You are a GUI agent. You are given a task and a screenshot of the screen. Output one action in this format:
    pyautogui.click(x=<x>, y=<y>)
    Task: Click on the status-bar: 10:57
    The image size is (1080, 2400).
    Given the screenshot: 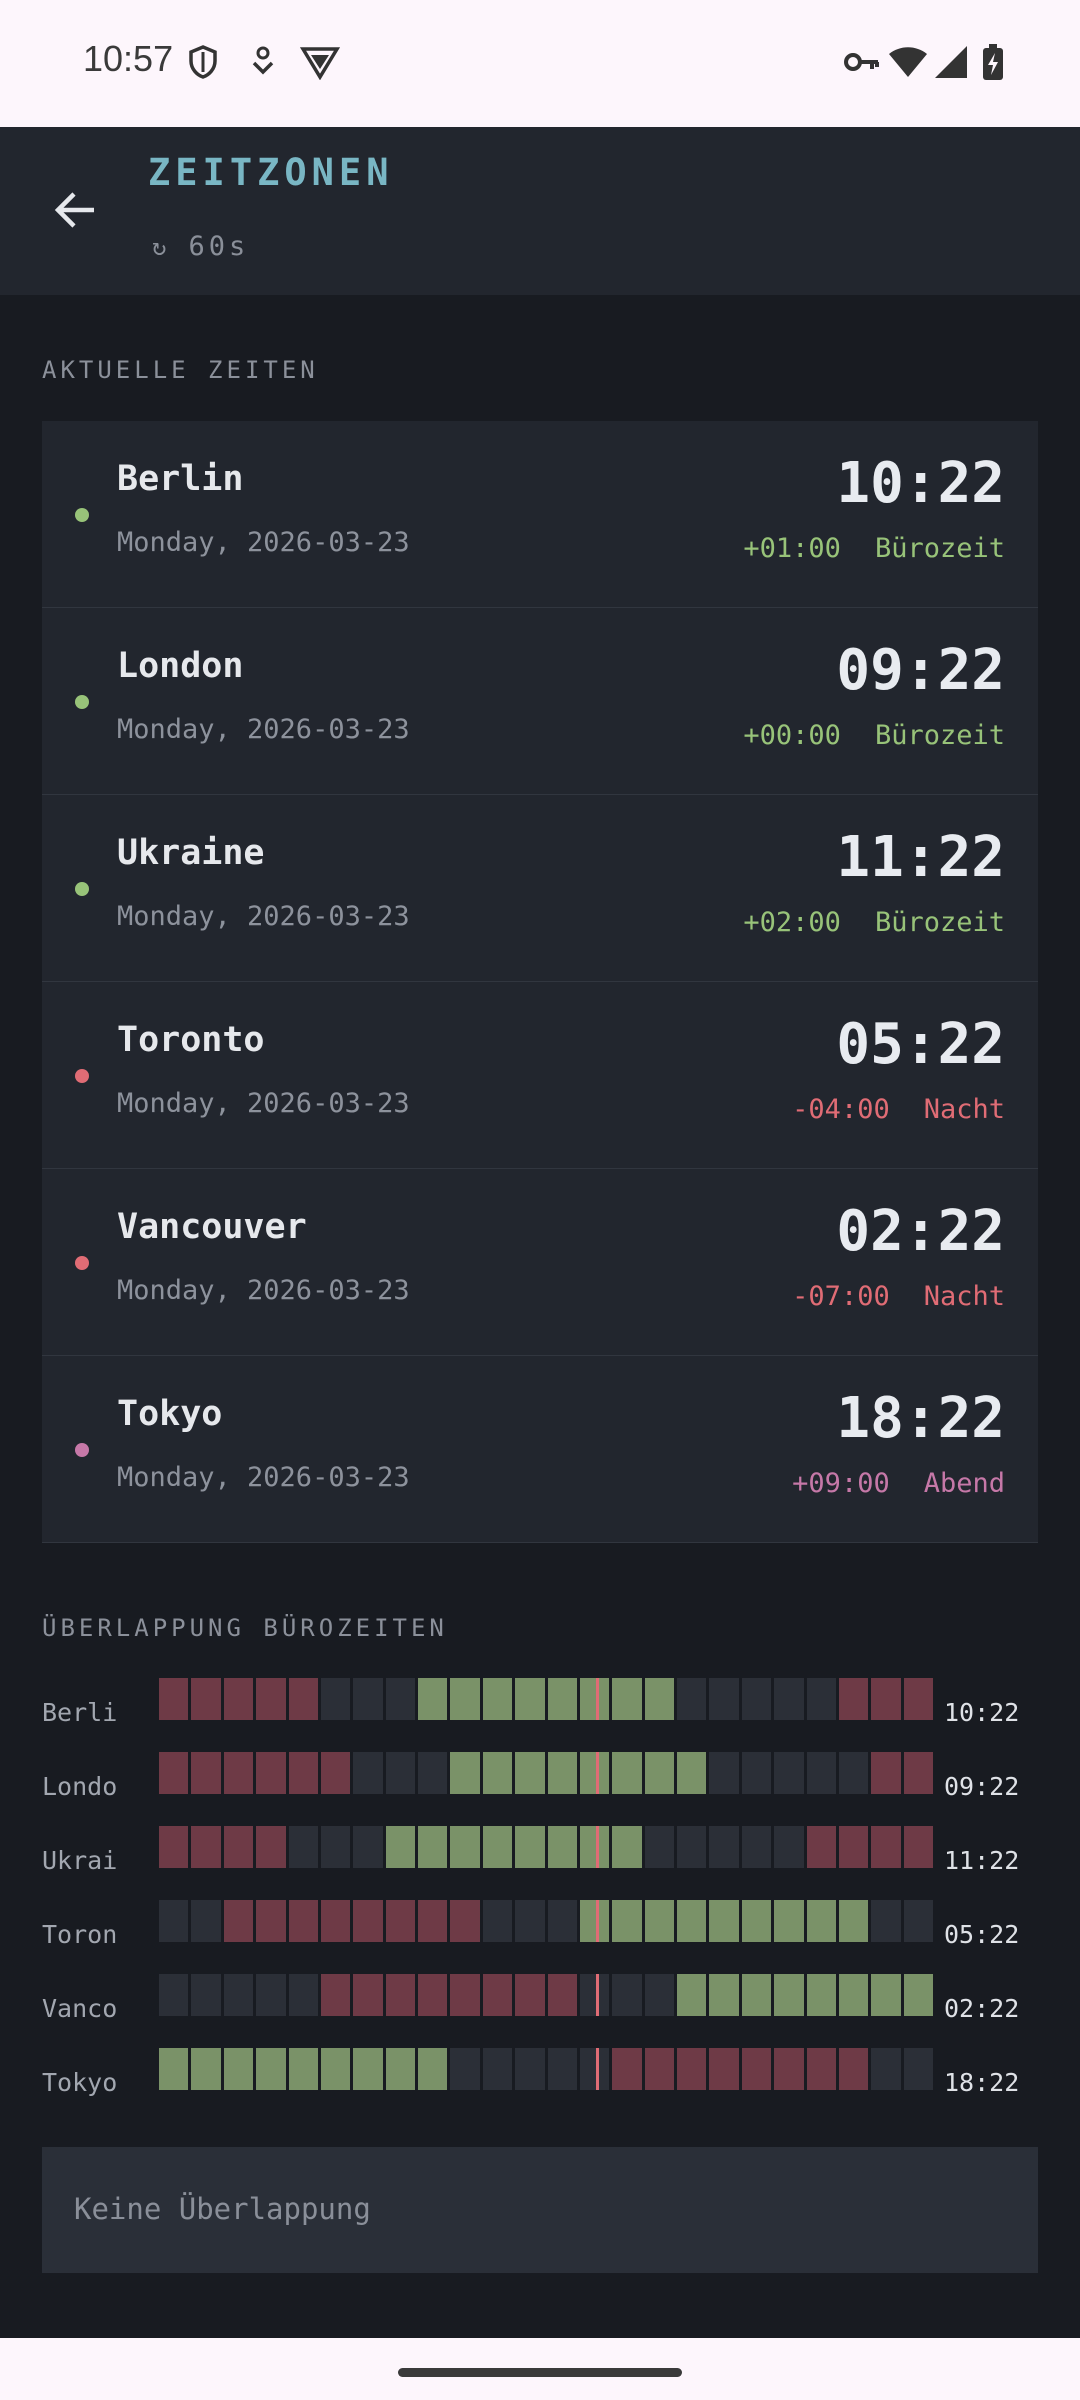 What is the action you would take?
    pyautogui.click(x=540, y=63)
    